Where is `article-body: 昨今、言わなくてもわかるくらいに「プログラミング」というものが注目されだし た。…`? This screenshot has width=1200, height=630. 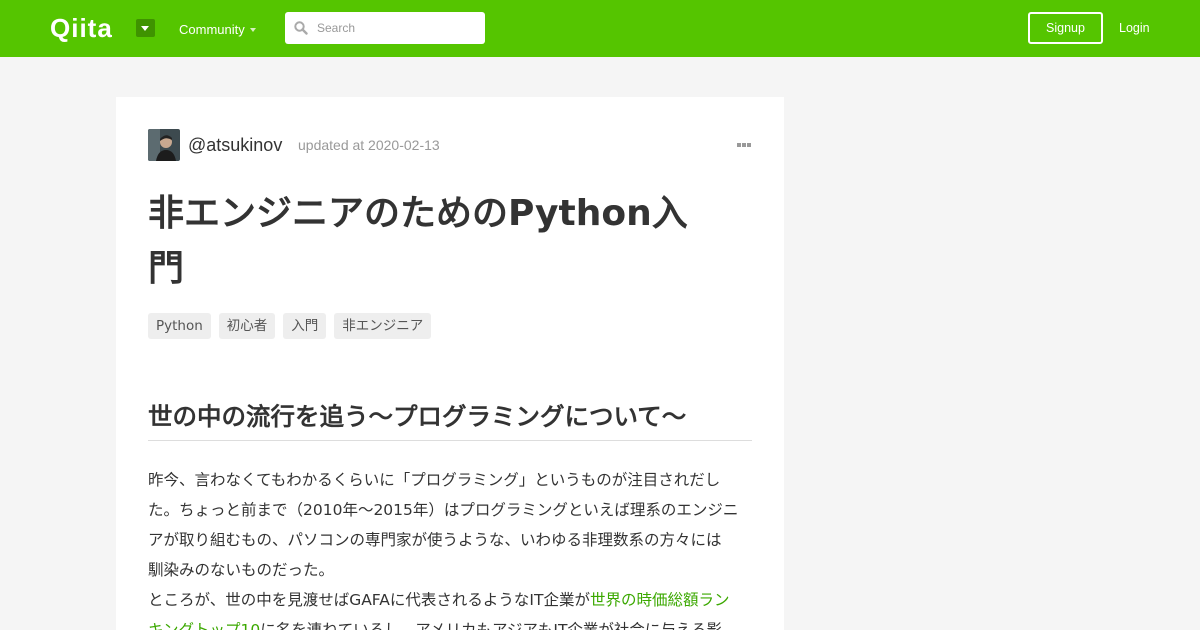 article-body: 昨今、言わなくてもわかるくらいに「プログラミング」というものが注目されだし た。… is located at coordinates (450, 547).